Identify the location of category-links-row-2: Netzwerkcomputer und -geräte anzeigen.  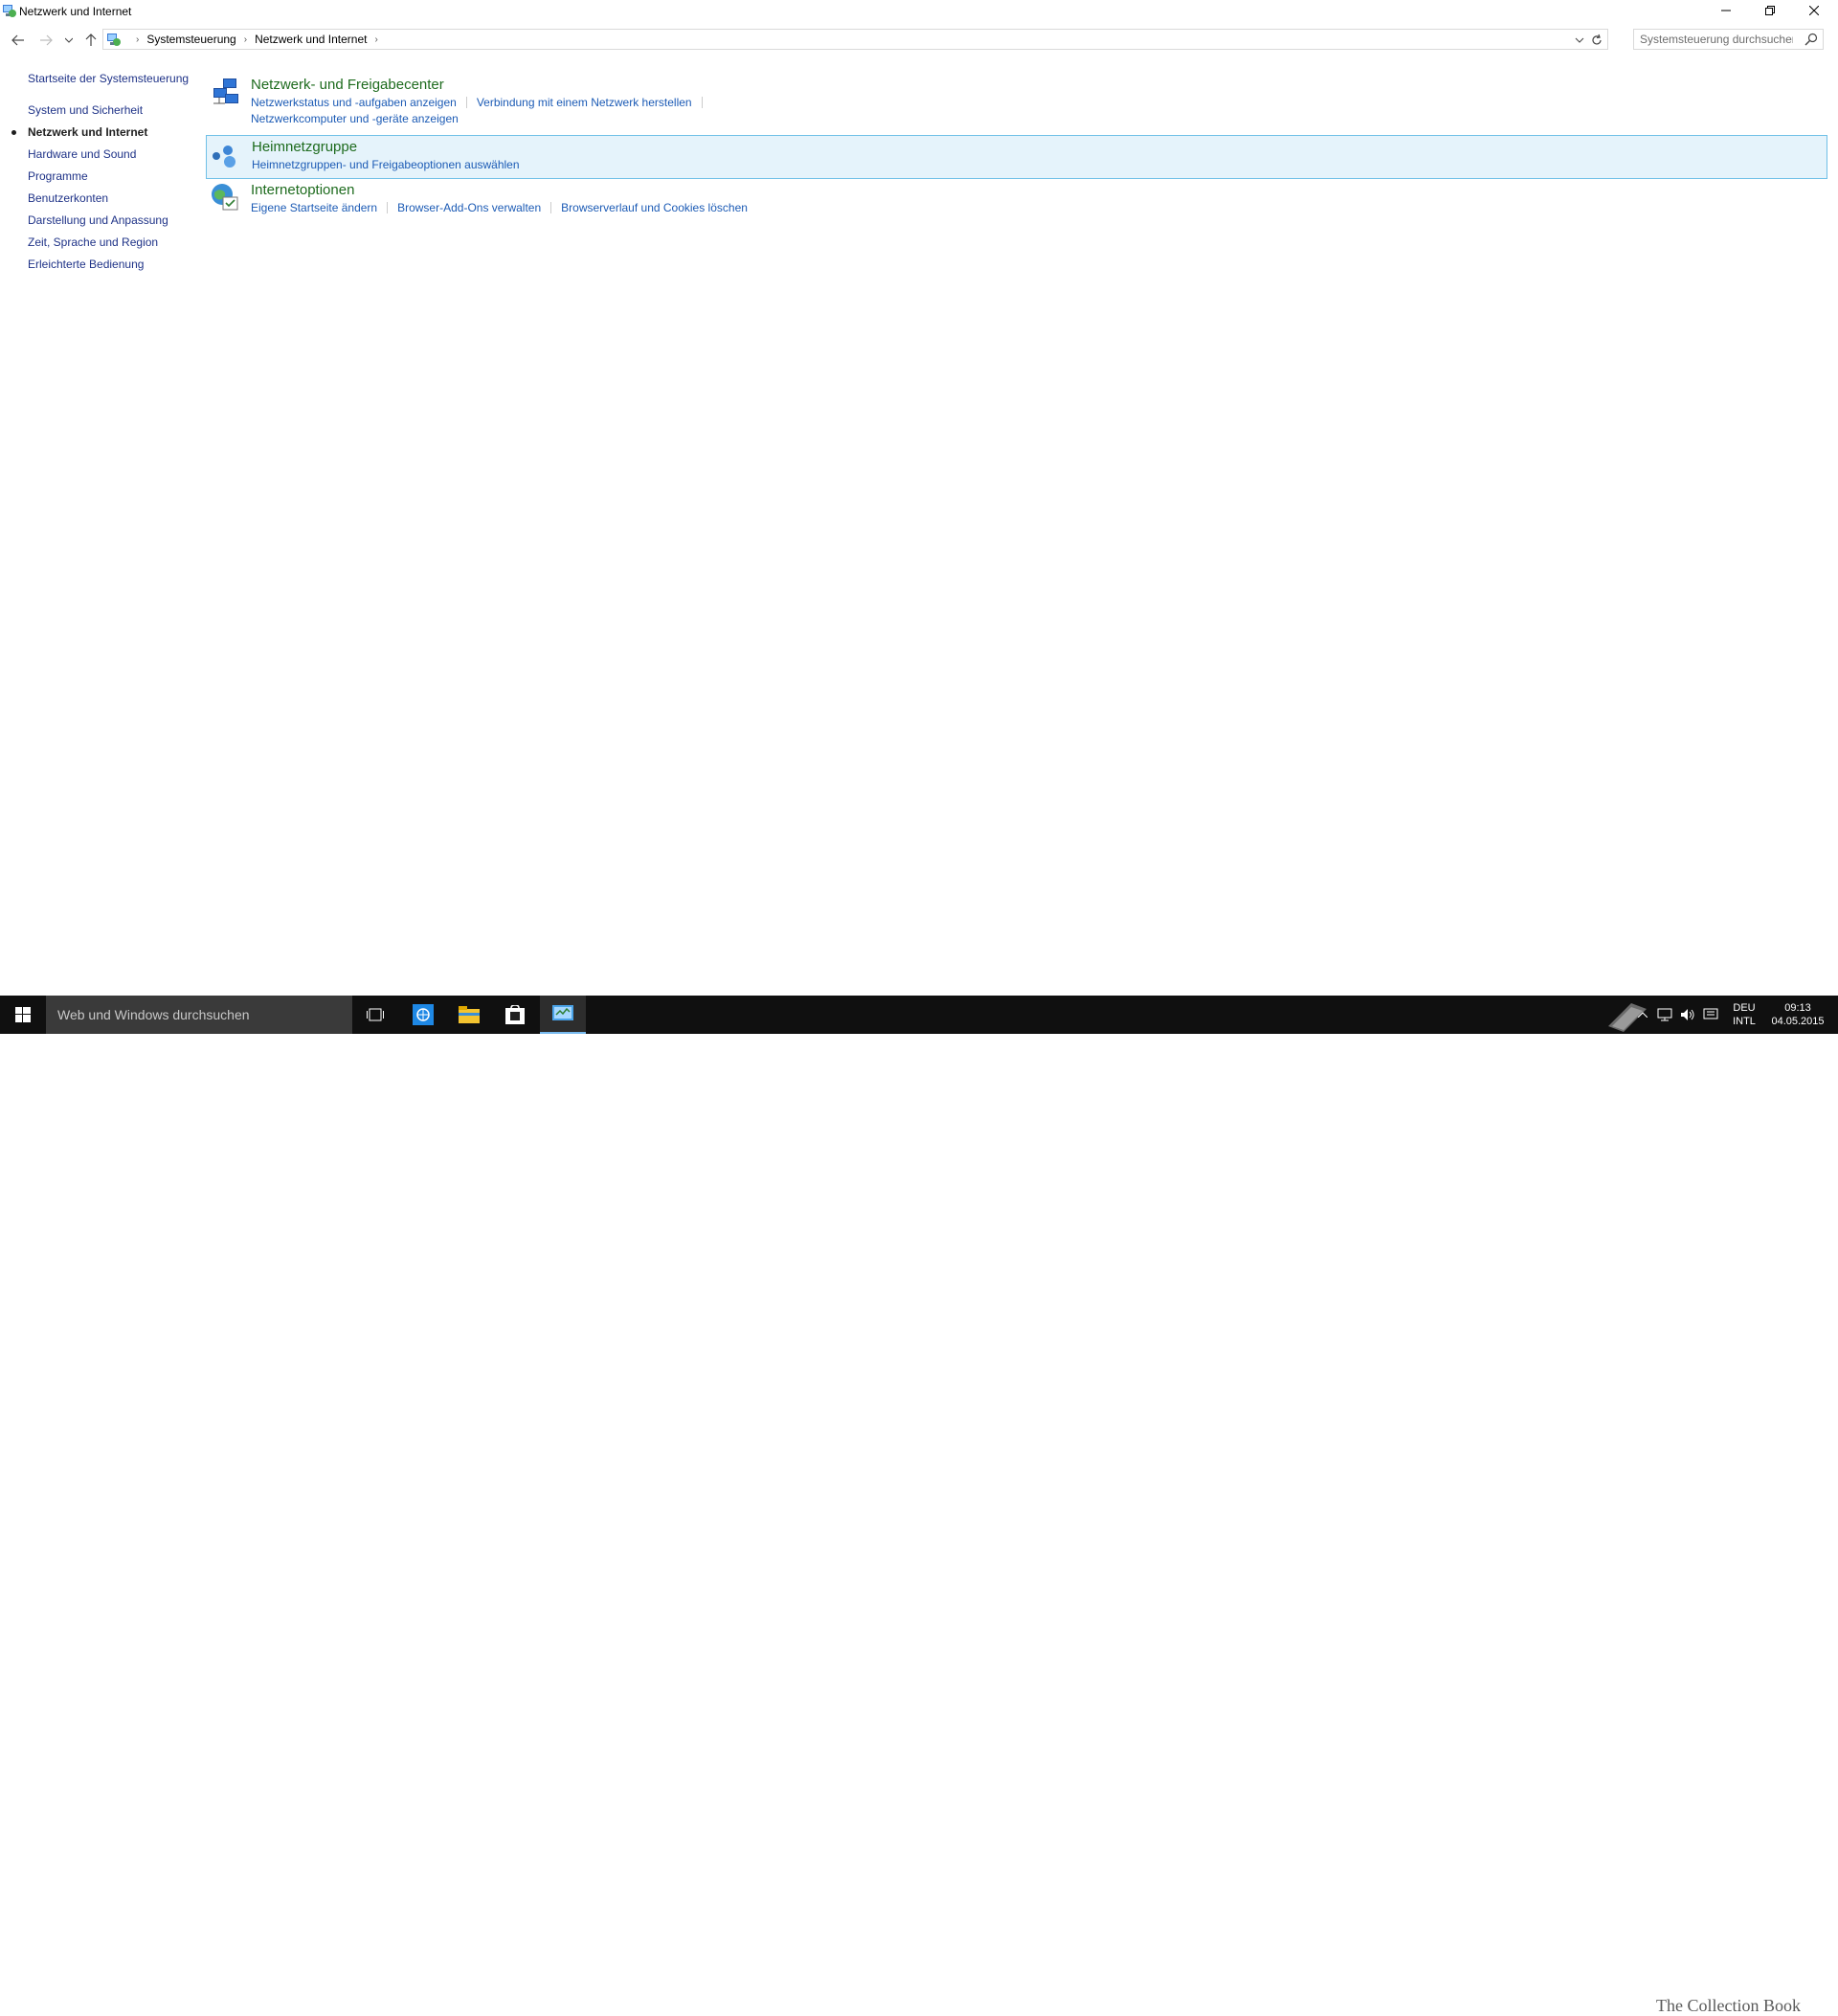
(355, 119).